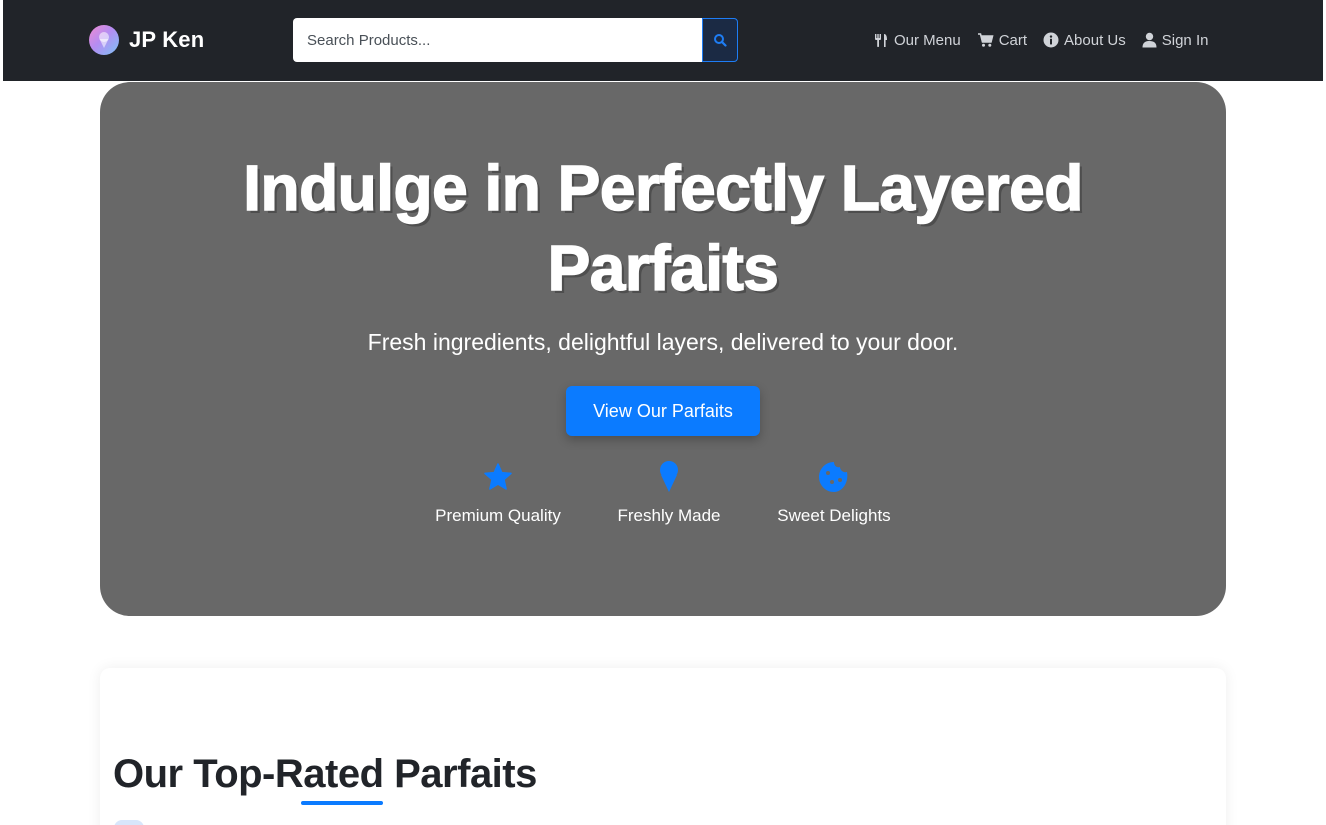 This screenshot has width=1326, height=825. I want to click on ice-cream-icon, so click(104, 40).